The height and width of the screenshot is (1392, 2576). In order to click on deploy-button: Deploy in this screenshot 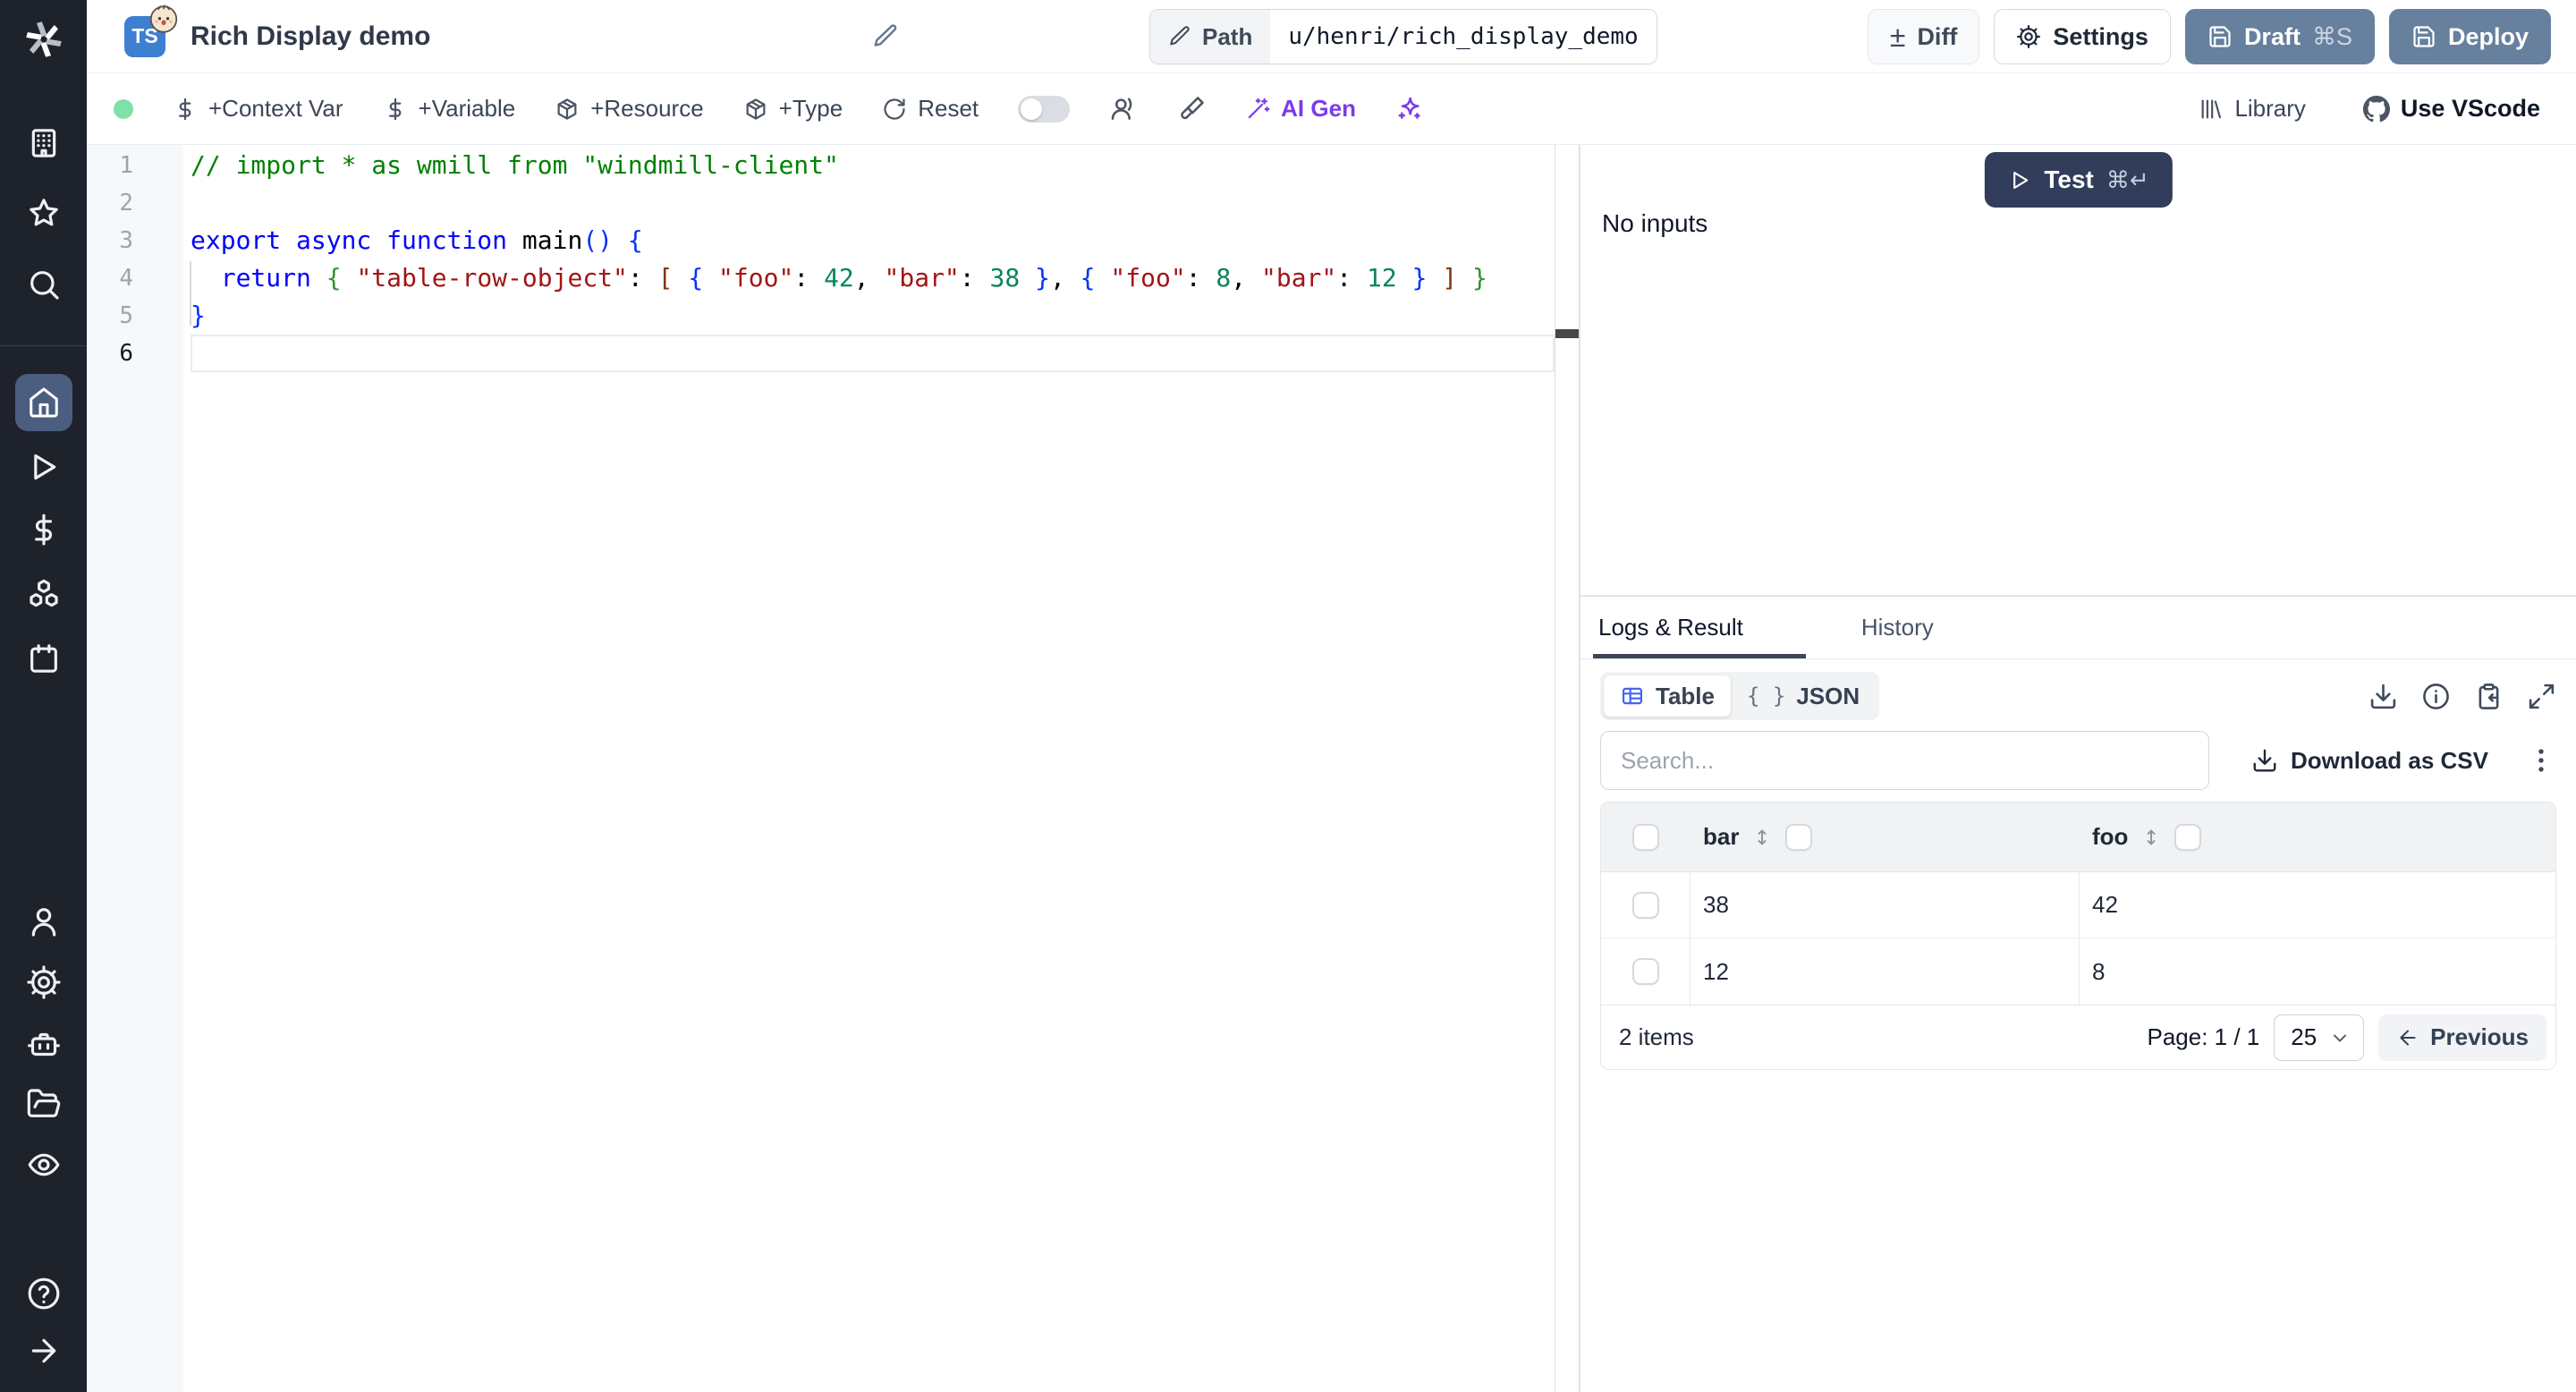, I will do `click(2469, 36)`.